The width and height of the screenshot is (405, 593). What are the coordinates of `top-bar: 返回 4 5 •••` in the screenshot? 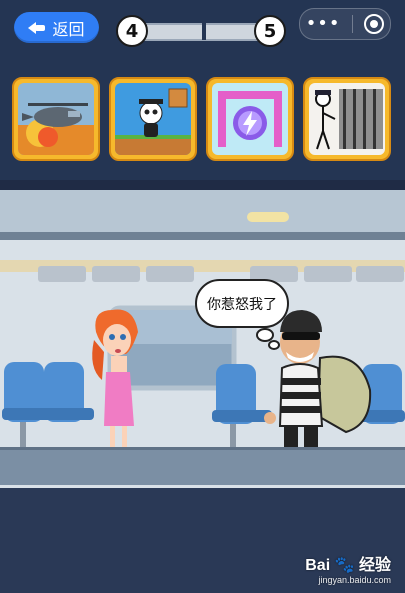 It's located at (202, 26).